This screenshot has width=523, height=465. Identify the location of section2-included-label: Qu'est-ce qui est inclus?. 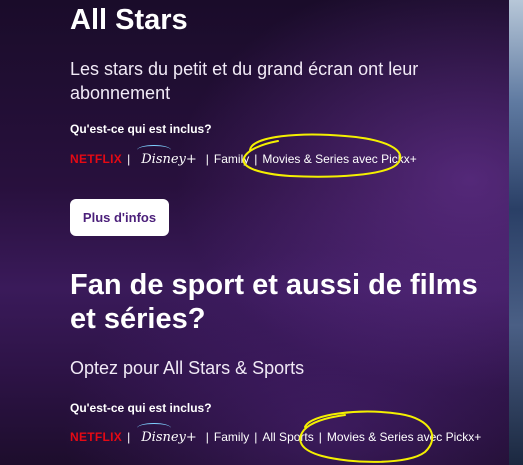
(141, 408).